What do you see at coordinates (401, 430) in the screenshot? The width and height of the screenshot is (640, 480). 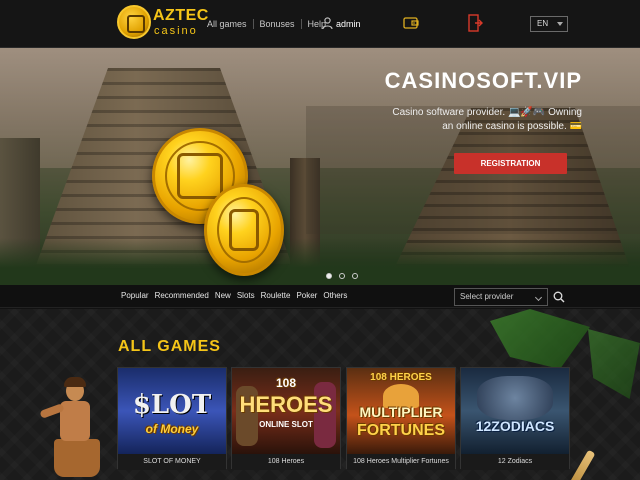 I see `game-art-subtitle: FORTUNES` at bounding box center [401, 430].